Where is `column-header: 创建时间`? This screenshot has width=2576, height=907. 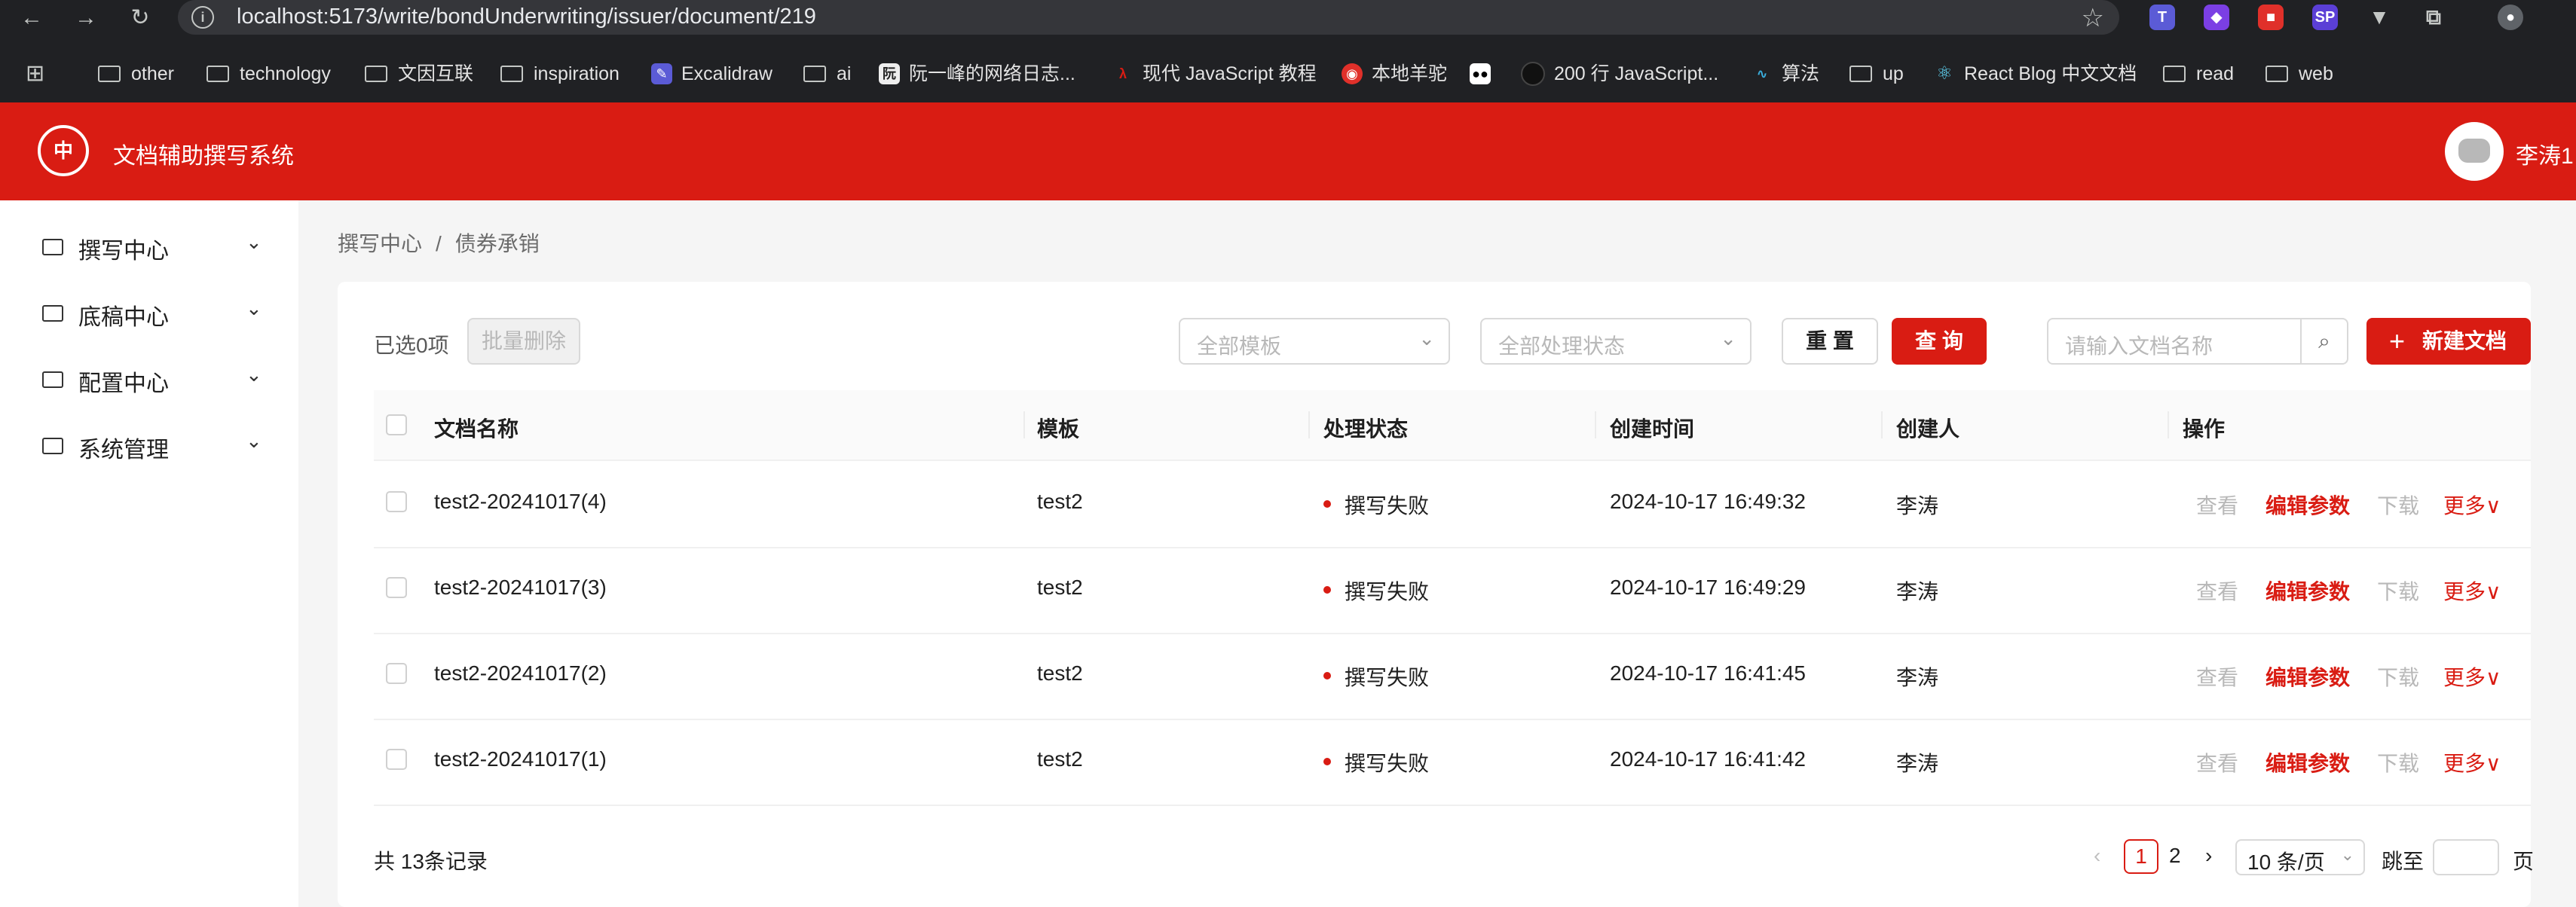
column-header: 创建时间 is located at coordinates (1653, 429).